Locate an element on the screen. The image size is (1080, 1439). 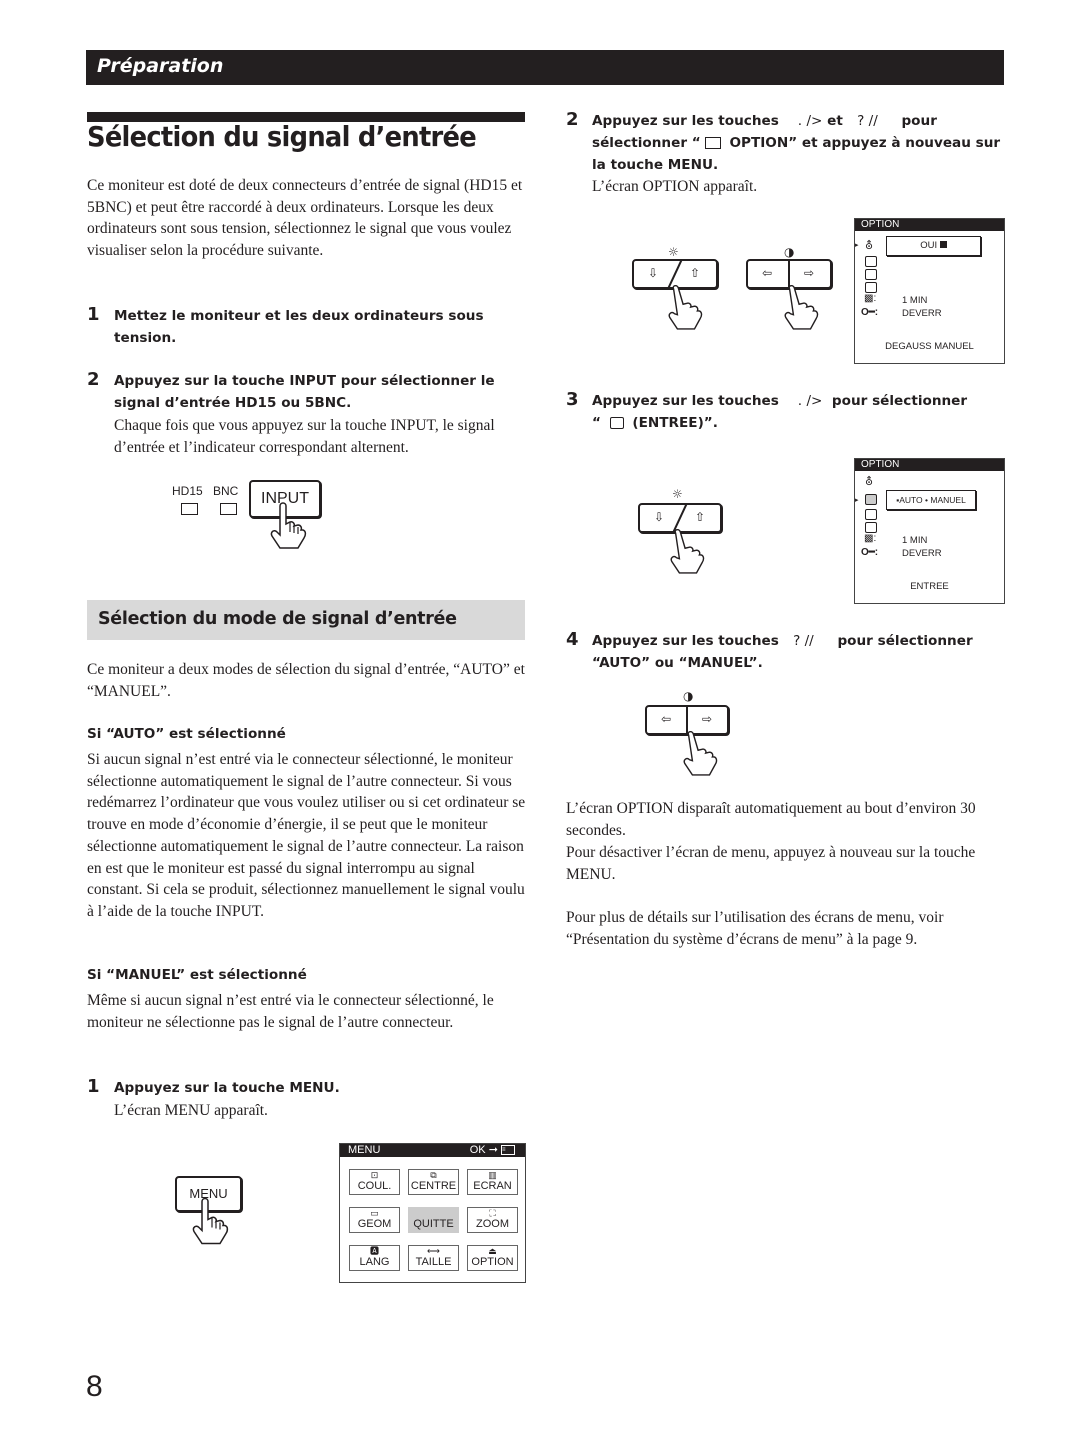
step-note: L’écran MENU apparaît. is located at coordinates (191, 1110).